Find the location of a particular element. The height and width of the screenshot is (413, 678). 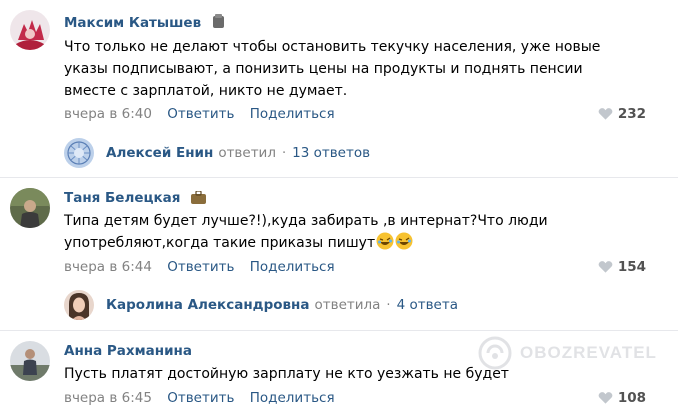

reply-count-link: 13 ответов is located at coordinates (331, 153).